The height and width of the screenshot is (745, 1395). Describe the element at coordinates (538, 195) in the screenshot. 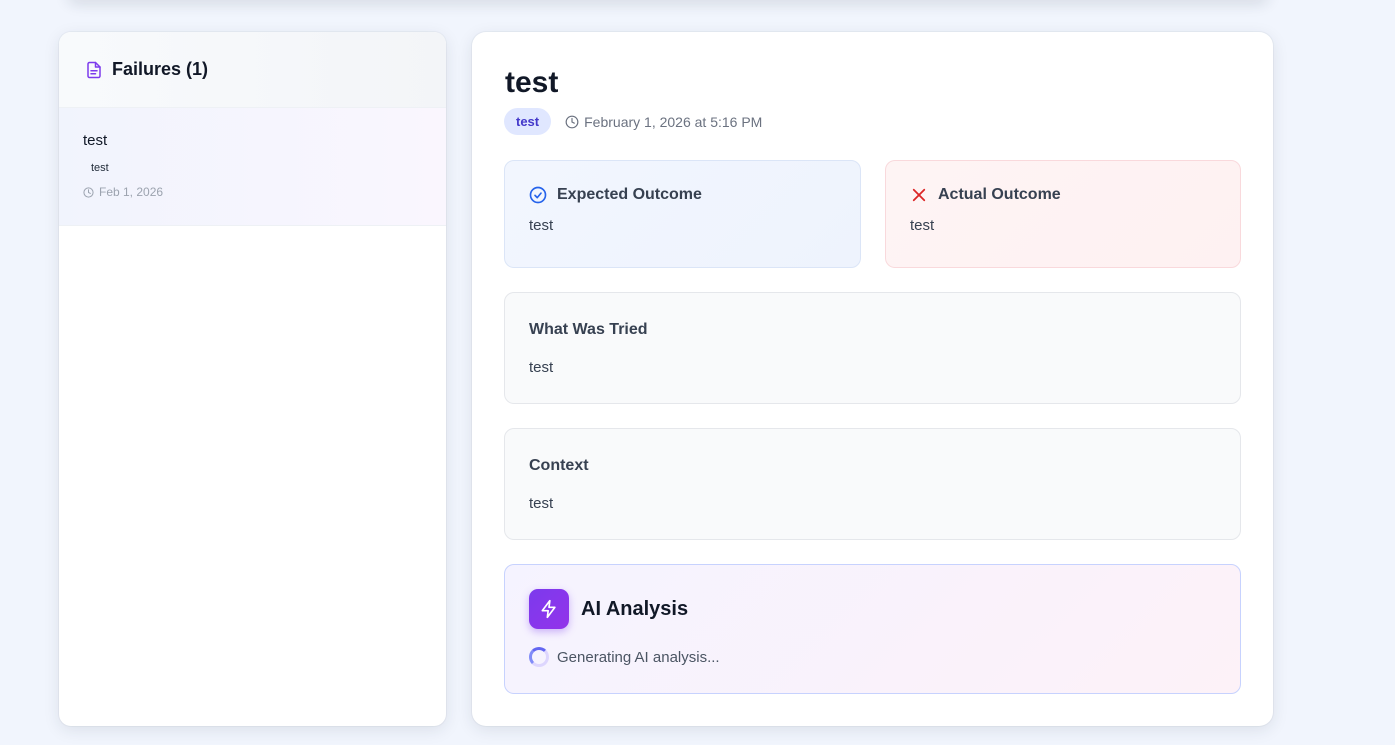

I see `check-circle-icon` at that location.